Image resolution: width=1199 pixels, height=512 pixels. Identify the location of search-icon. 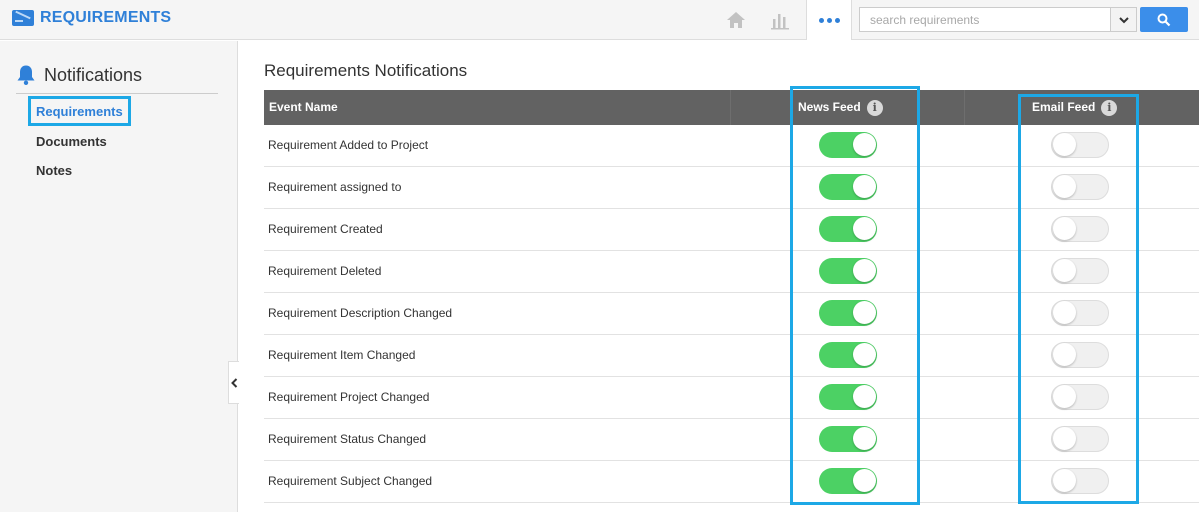
(1164, 19).